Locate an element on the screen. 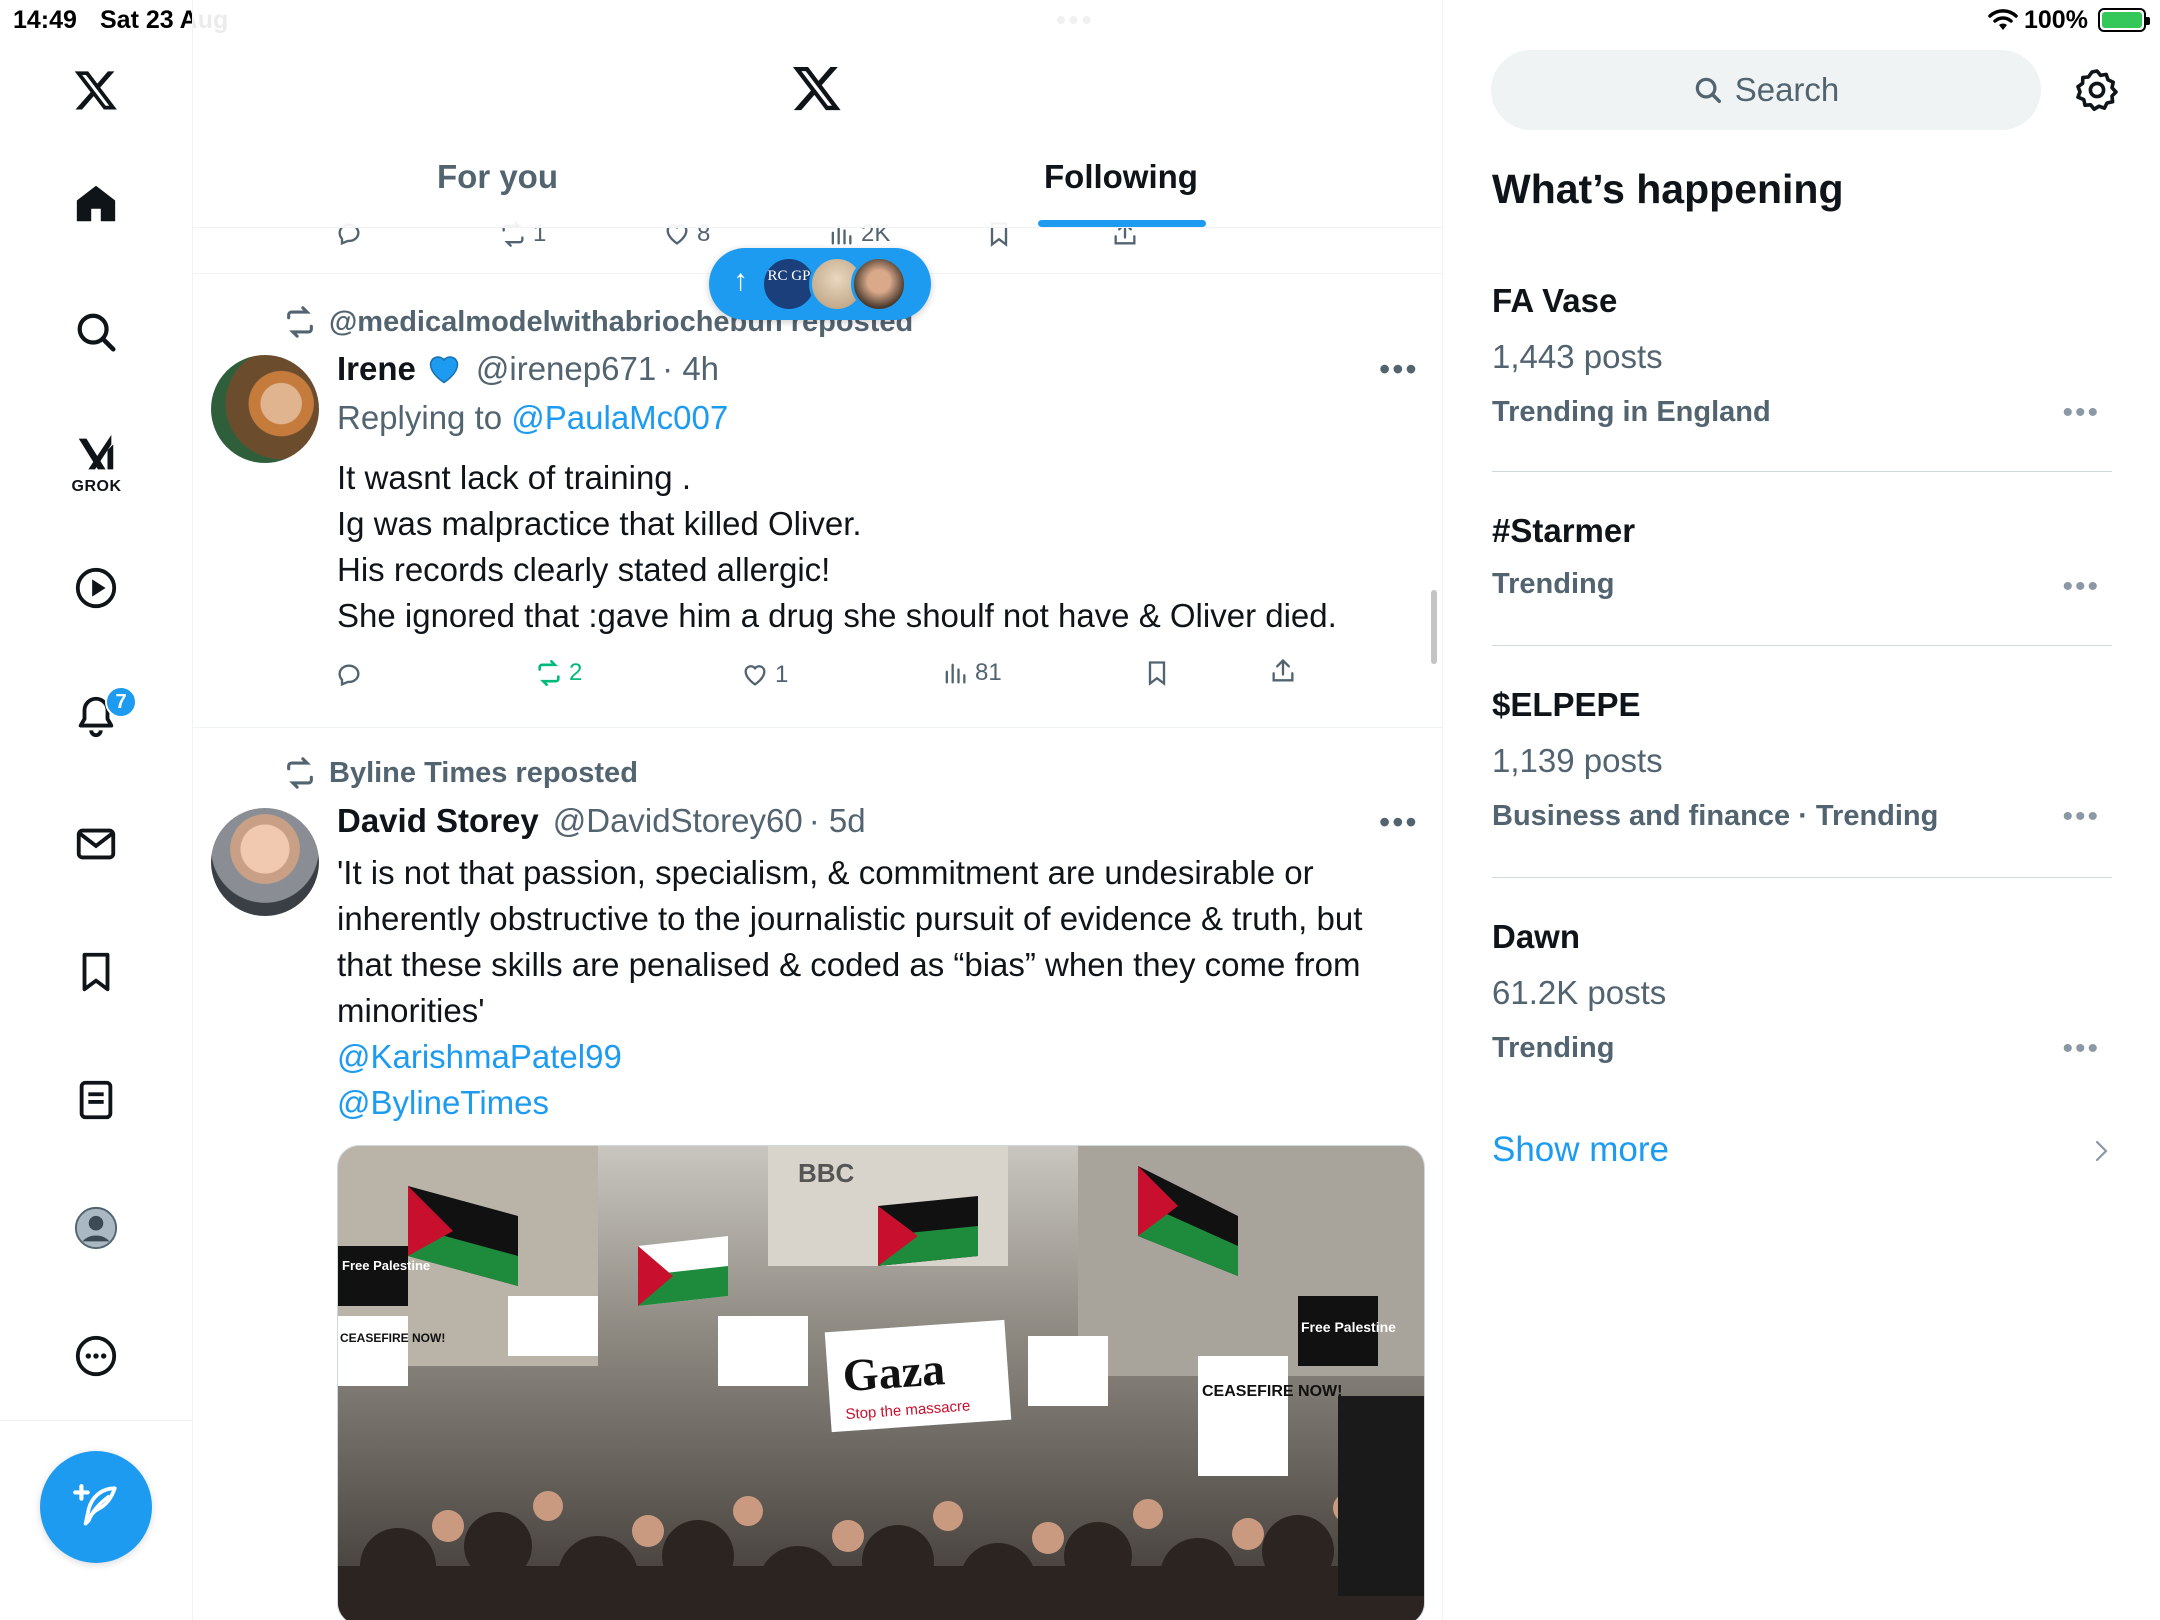  trend-post-count: 1,139 posts is located at coordinates (1577, 760).